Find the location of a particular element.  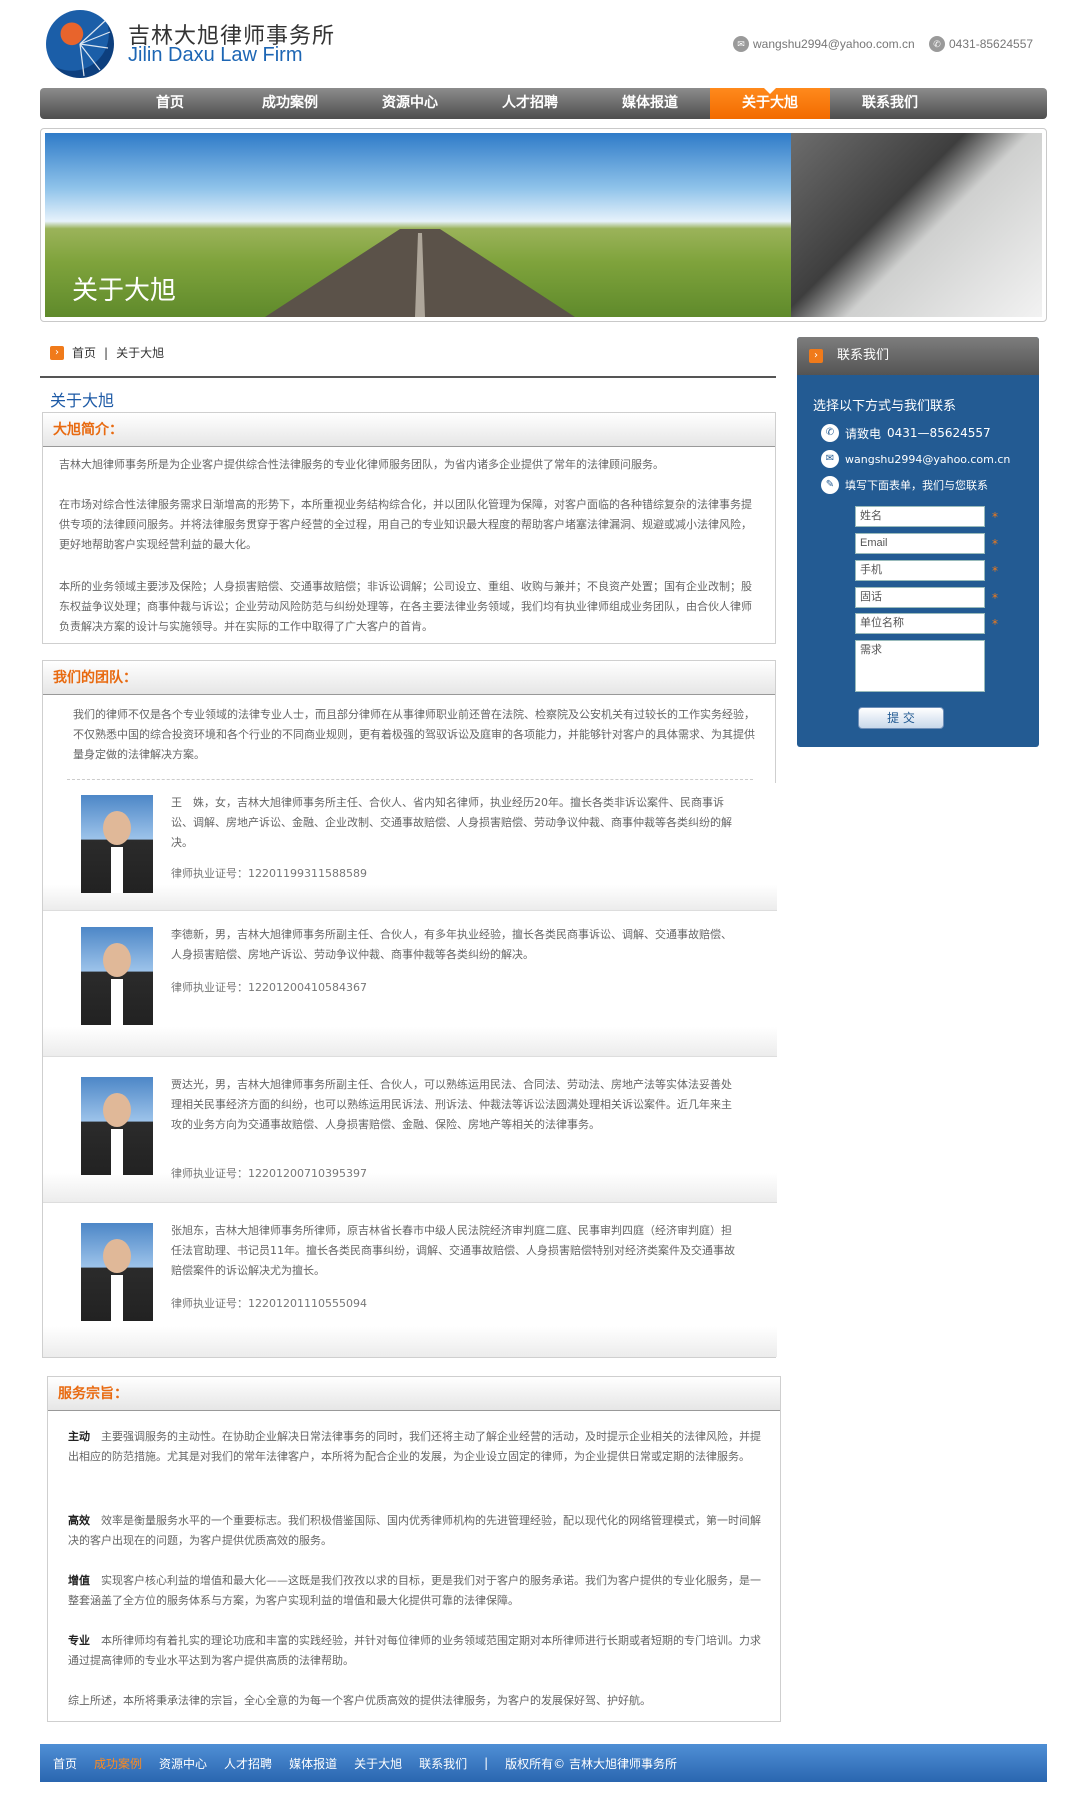

service-heading: 服务宗旨： is located at coordinates (414, 1394).